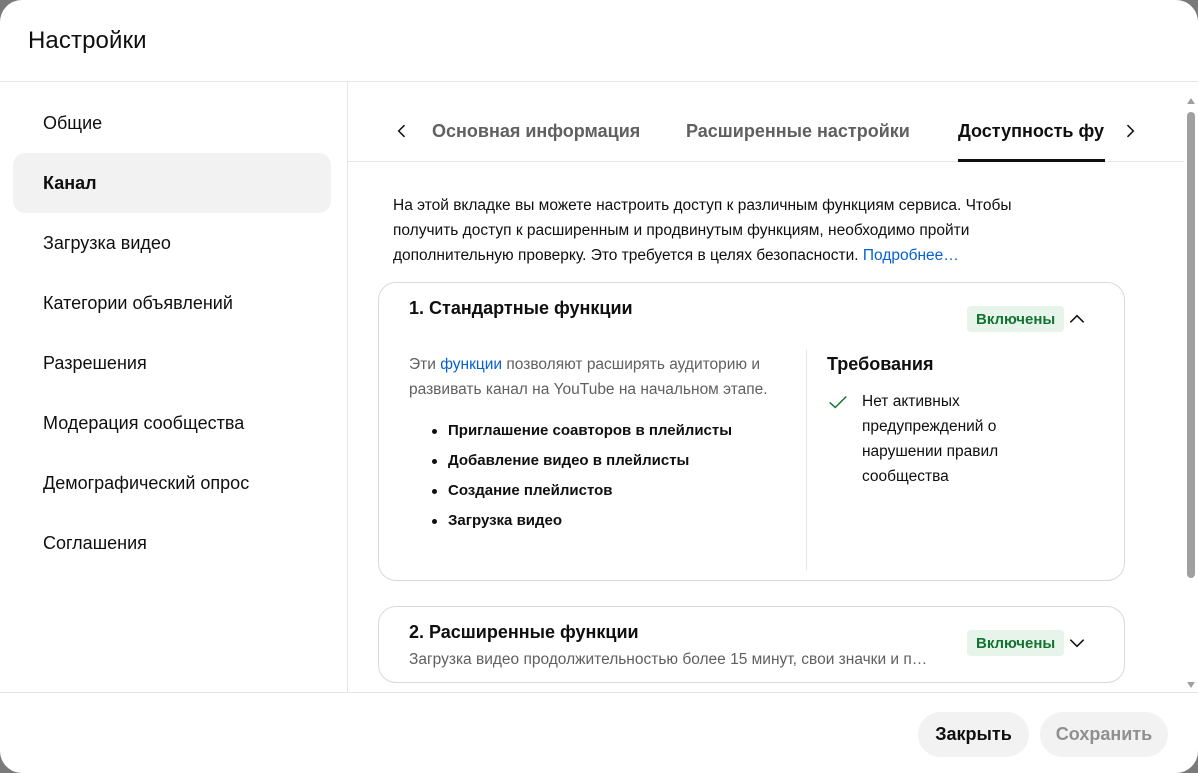 The image size is (1198, 773). I want to click on content-scrollbar, so click(1191, 393).